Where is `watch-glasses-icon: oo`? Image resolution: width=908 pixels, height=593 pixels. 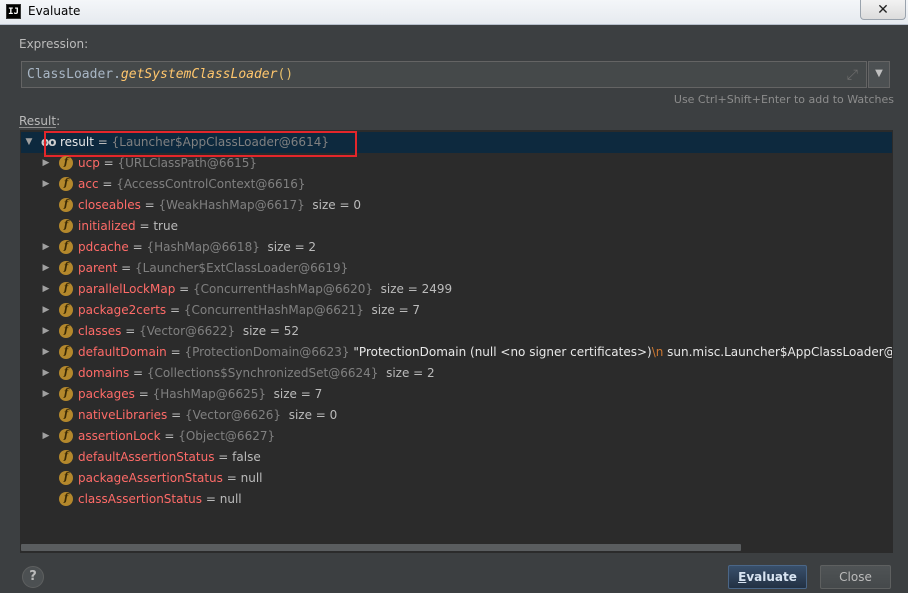 watch-glasses-icon: oo is located at coordinates (48, 142).